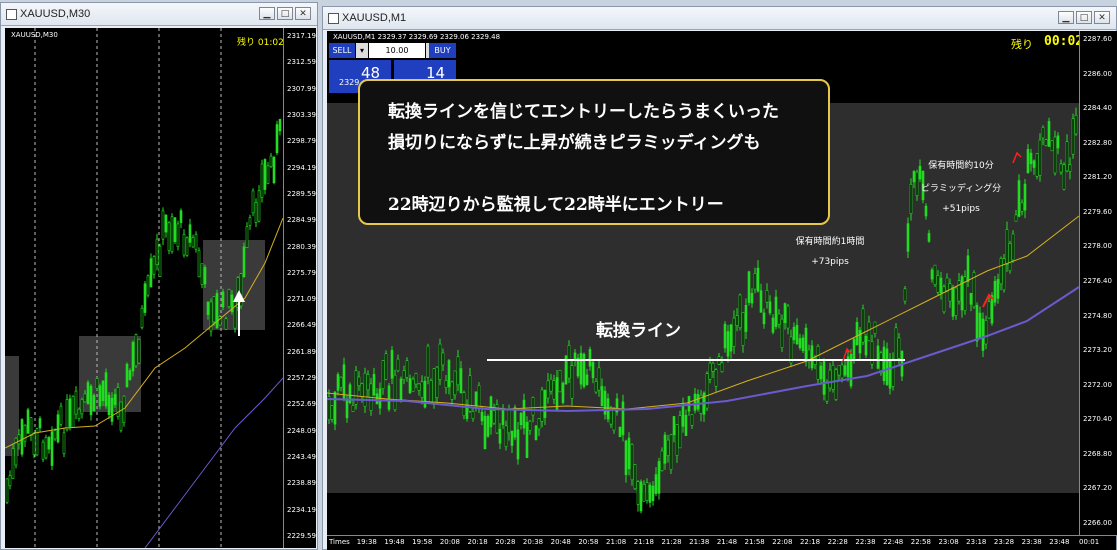 This screenshot has width=1117, height=550. Describe the element at coordinates (362, 50) in the screenshot. I see `lot-dropdown-icon: ▾` at that location.